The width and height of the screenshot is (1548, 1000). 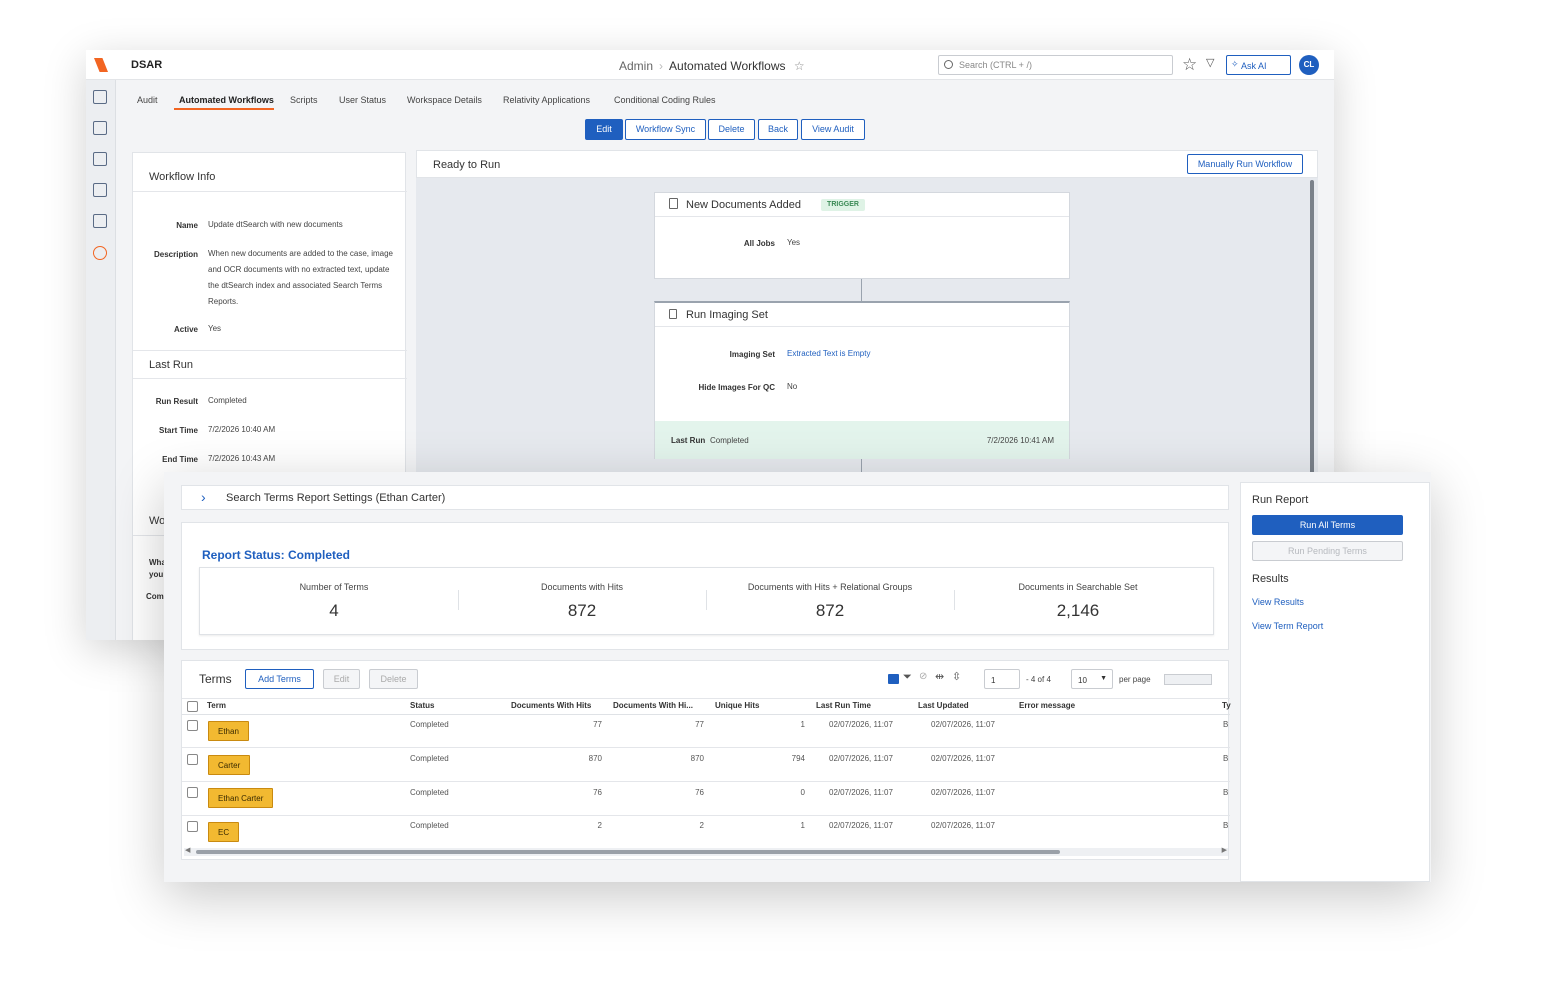 I want to click on row-height-icon: ⇳, so click(x=956, y=676).